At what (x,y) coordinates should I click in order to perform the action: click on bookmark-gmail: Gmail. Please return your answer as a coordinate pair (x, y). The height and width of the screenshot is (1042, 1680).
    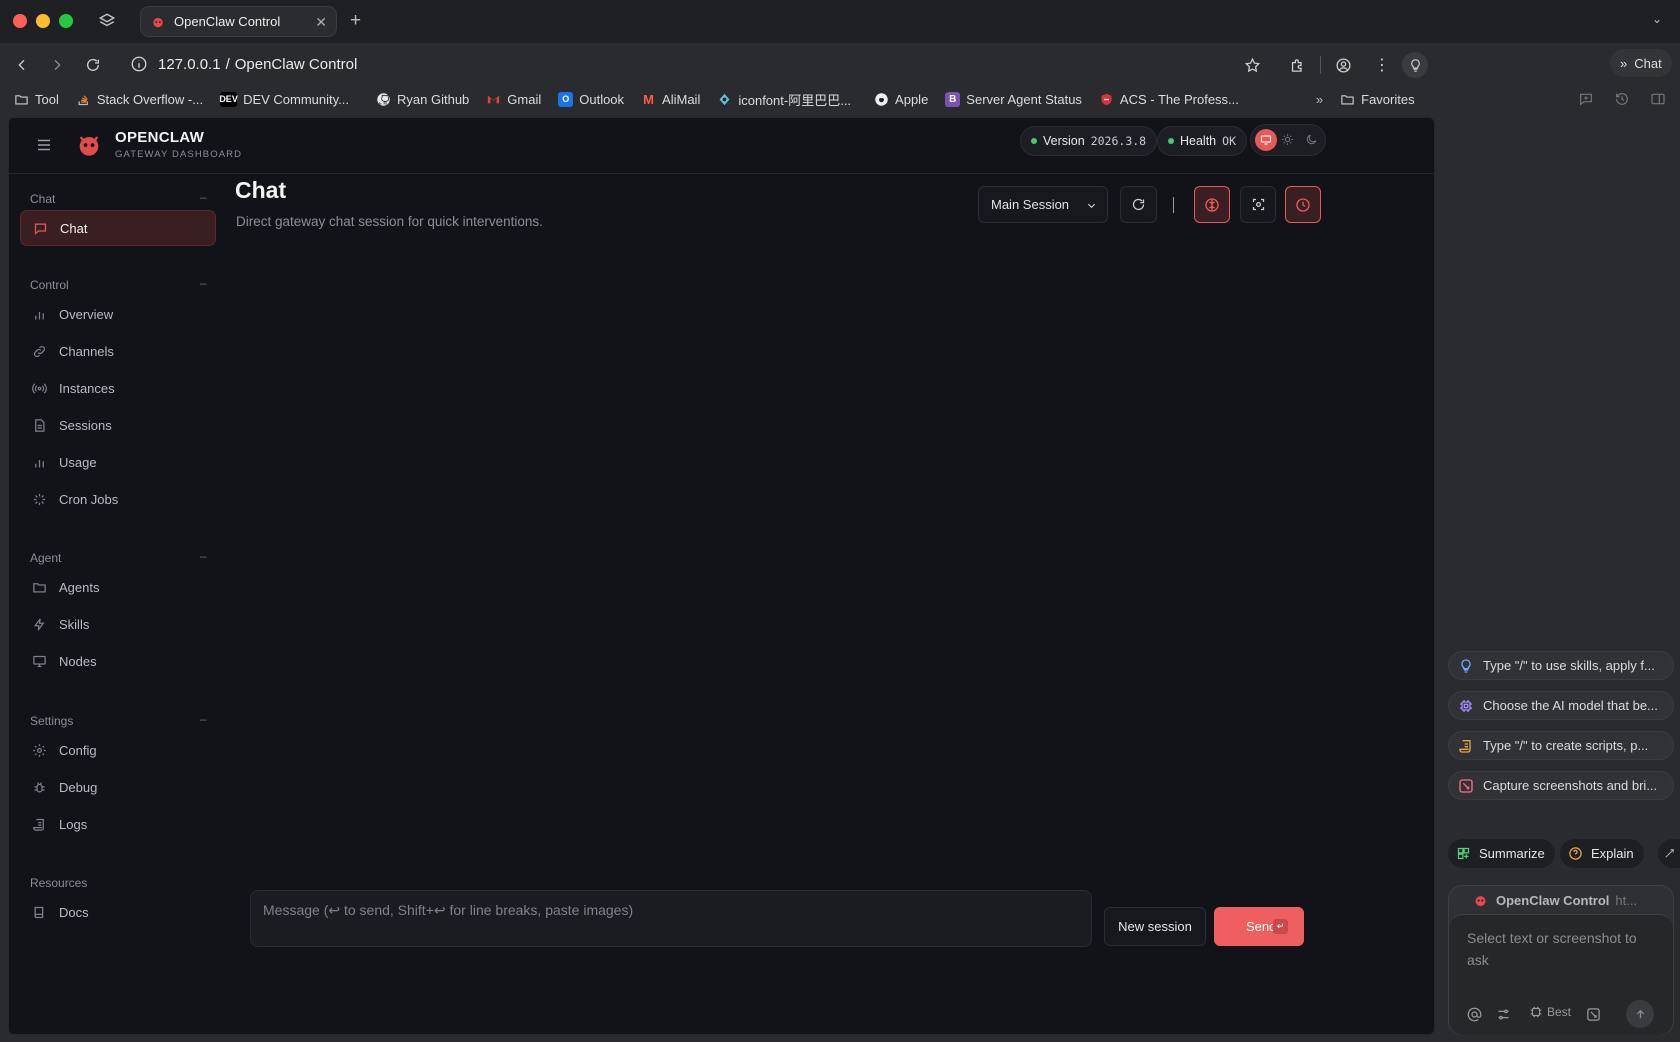
    Looking at the image, I should click on (513, 99).